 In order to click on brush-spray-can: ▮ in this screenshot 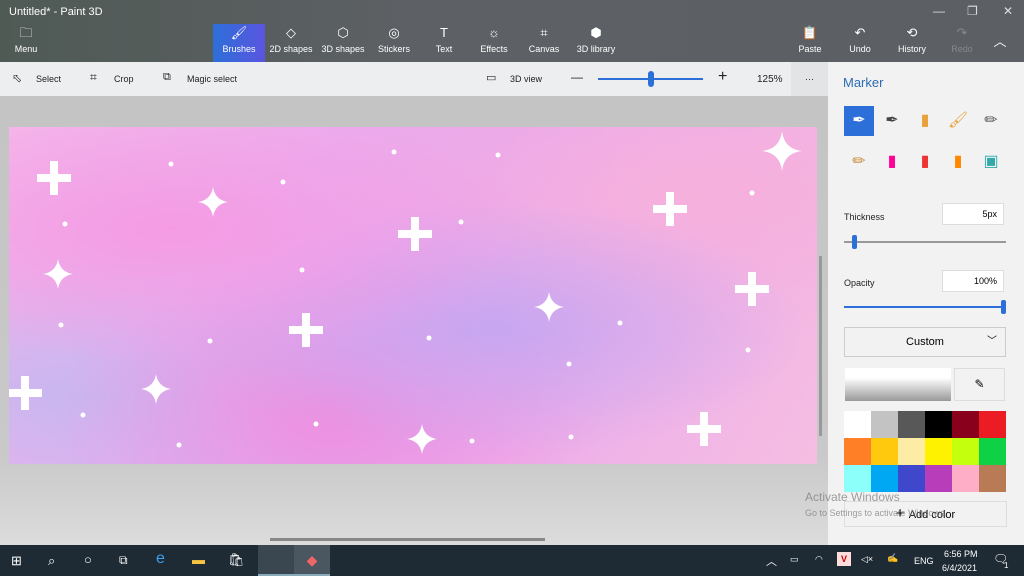, I will do `click(958, 162)`.